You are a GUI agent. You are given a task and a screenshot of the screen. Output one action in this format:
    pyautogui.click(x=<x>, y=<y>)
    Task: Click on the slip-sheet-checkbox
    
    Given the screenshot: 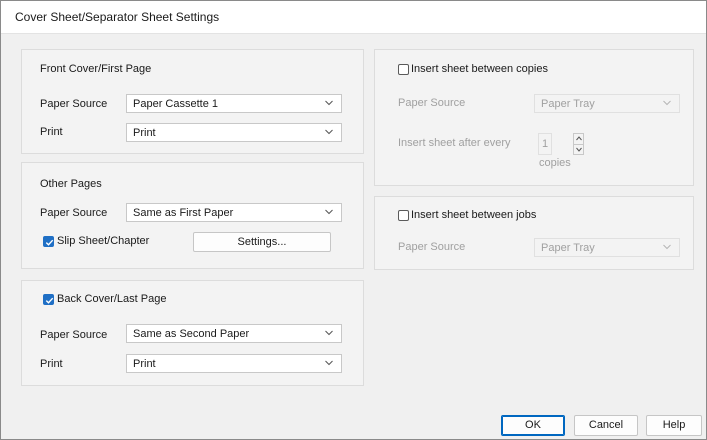 What is the action you would take?
    pyautogui.click(x=48, y=241)
    